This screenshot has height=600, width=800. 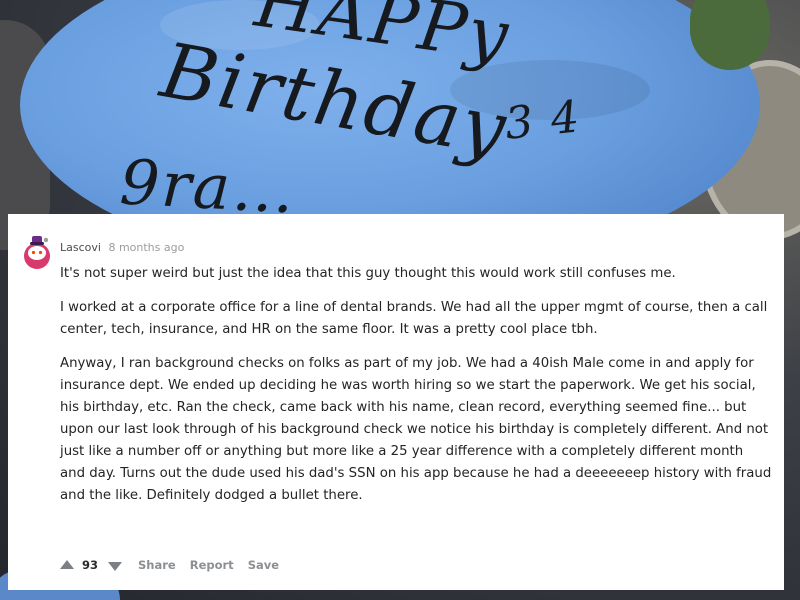 What do you see at coordinates (263, 565) in the screenshot?
I see `save-button: Save` at bounding box center [263, 565].